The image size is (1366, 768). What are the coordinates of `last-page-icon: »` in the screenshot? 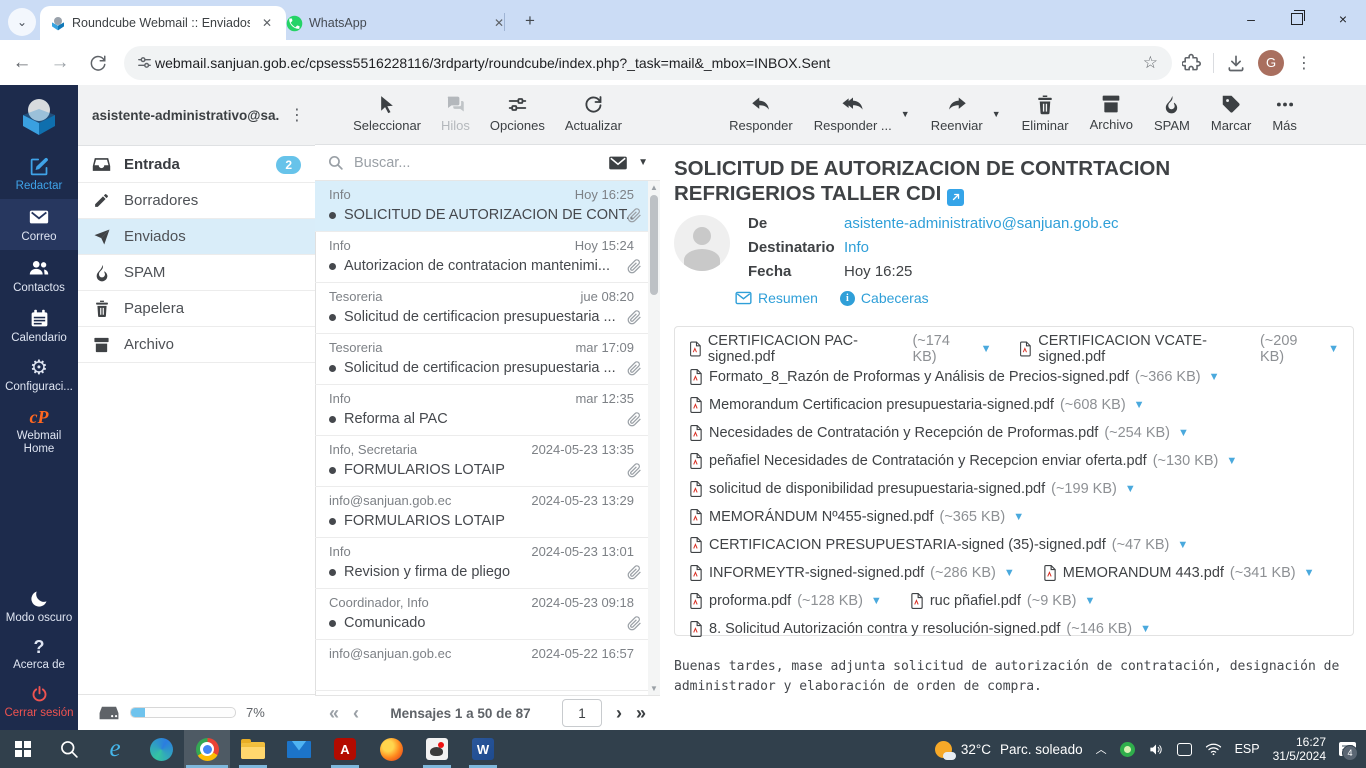 It's located at (641, 713).